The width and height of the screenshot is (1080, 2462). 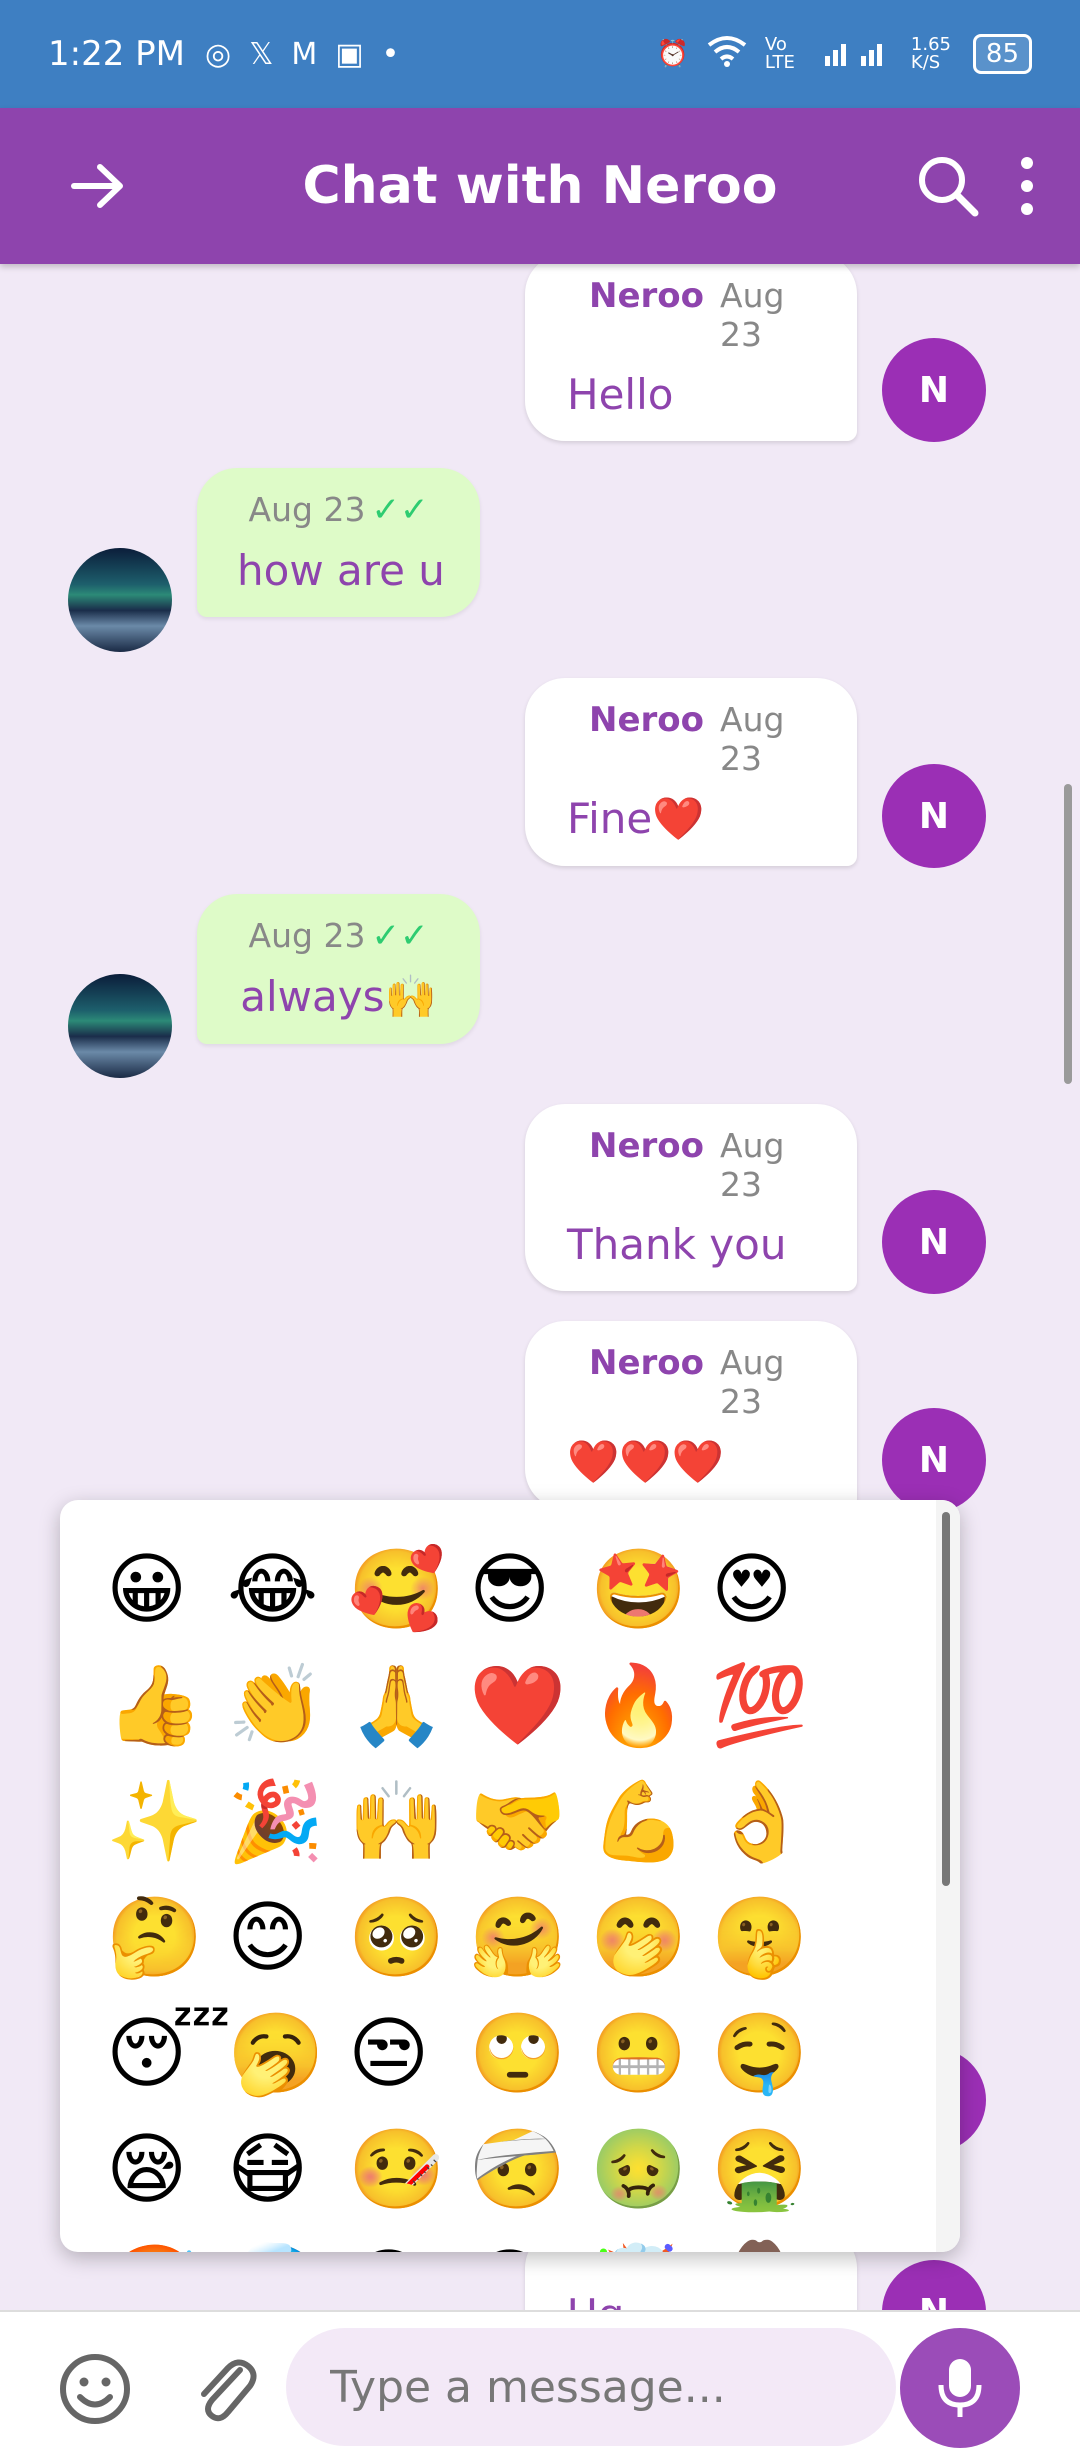 I want to click on smiley-icon, so click(x=95, y=2389).